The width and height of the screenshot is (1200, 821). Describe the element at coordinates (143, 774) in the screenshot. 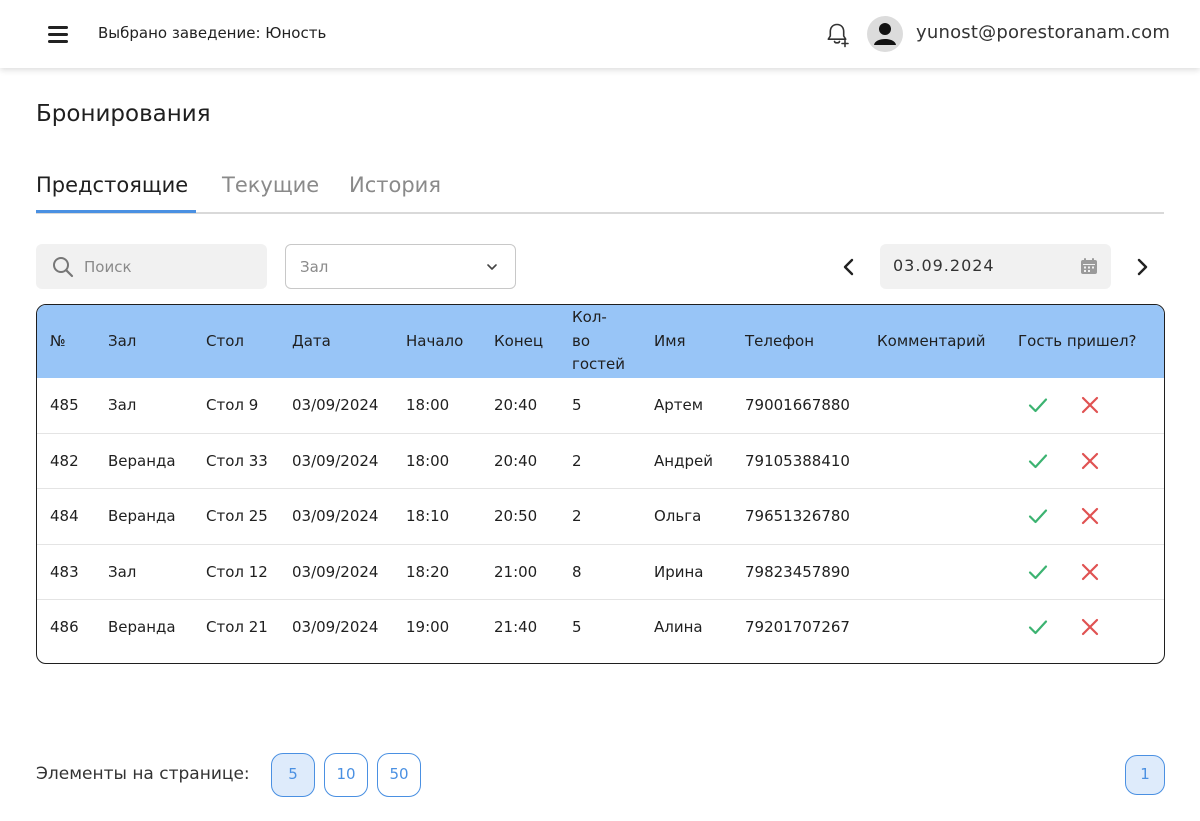

I see `per-page-label: Элементы на странице:` at that location.